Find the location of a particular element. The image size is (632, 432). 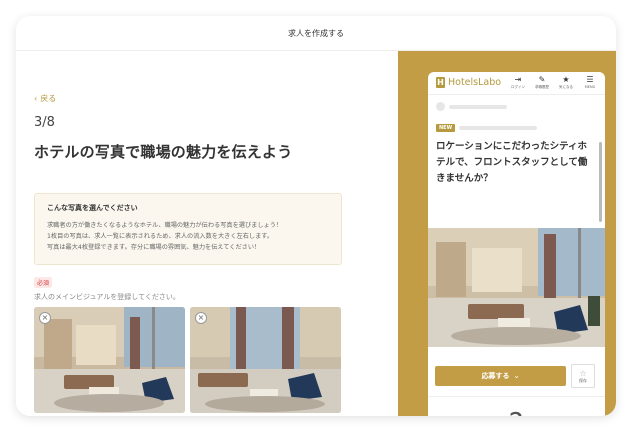

nav-history: ✎ 求職履歴 is located at coordinates (542, 82).